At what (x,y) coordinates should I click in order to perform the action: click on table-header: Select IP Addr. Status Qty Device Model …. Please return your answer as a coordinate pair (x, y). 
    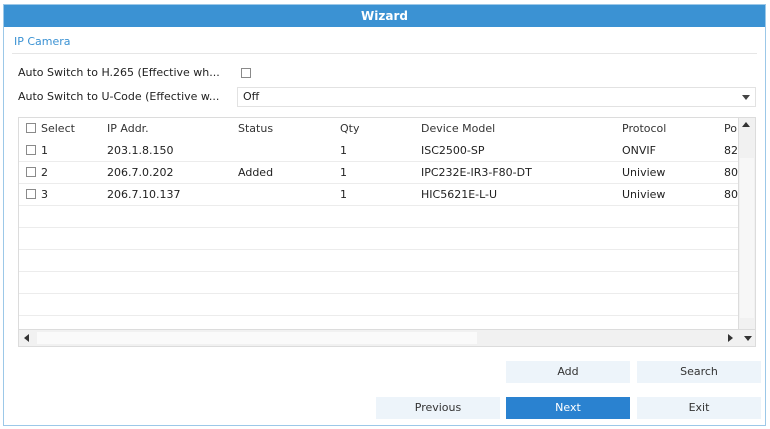
    Looking at the image, I should click on (379, 128).